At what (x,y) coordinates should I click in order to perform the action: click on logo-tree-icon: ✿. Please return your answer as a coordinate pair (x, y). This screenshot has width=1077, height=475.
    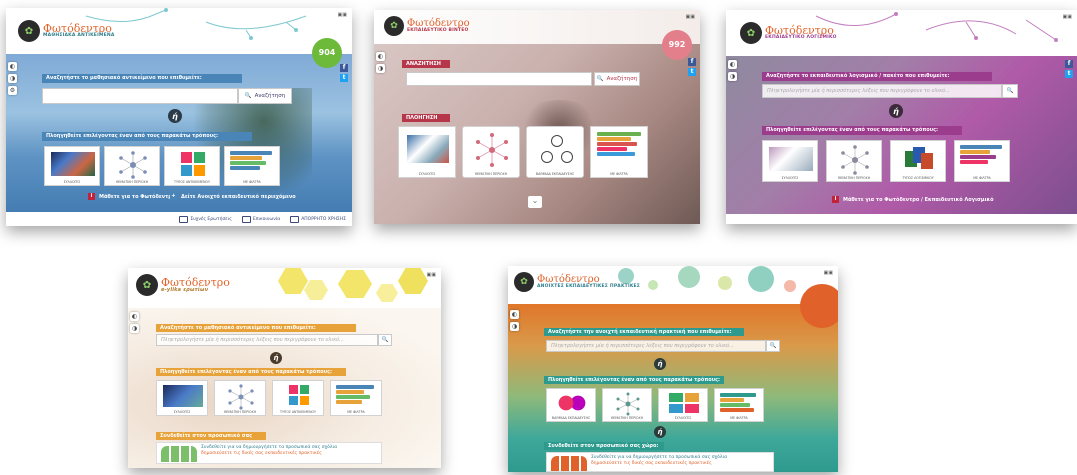
    Looking at the image, I should click on (751, 33).